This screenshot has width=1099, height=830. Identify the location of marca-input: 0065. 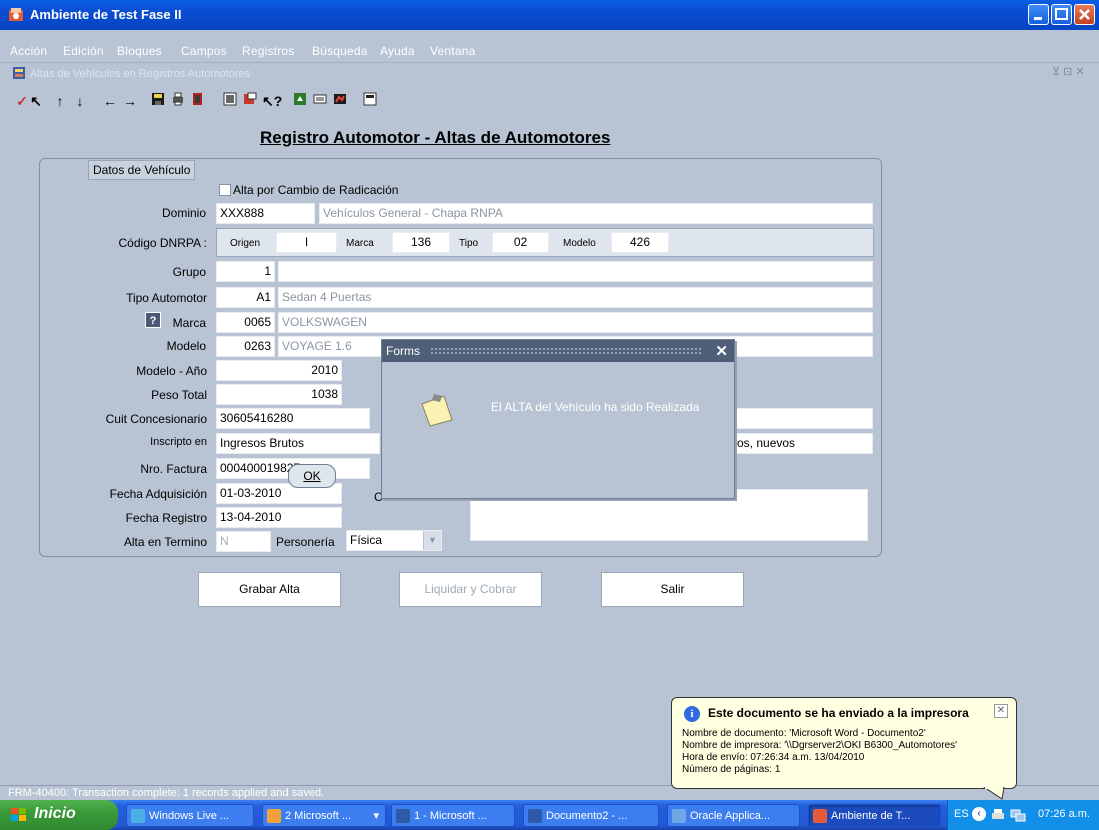
(245, 322).